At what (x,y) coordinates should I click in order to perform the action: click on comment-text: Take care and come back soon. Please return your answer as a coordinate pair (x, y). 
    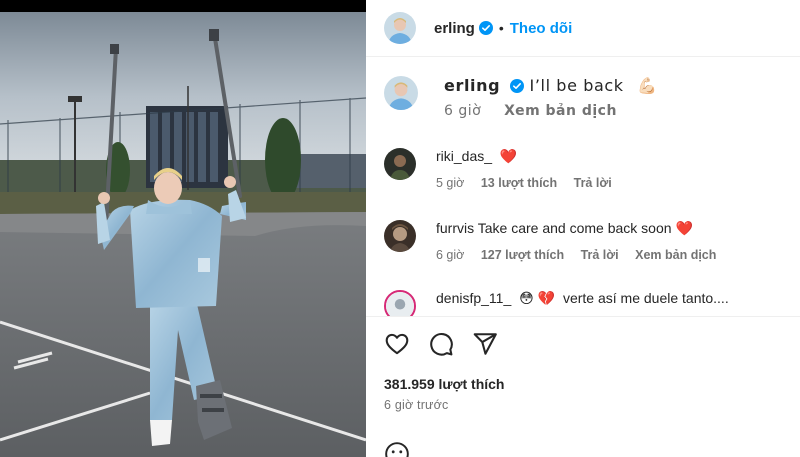
    Looking at the image, I should click on (574, 228).